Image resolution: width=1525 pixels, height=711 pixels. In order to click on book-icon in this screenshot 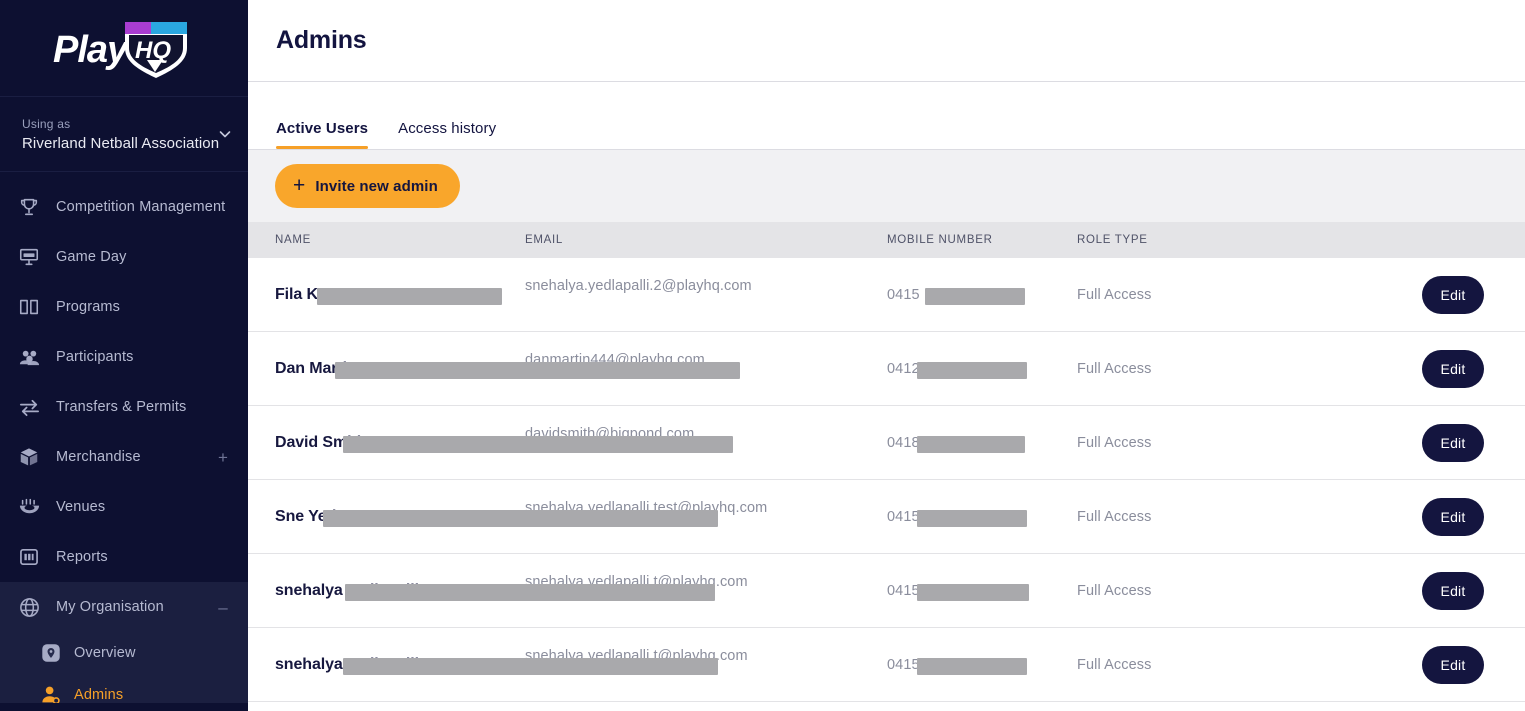, I will do `click(29, 307)`.